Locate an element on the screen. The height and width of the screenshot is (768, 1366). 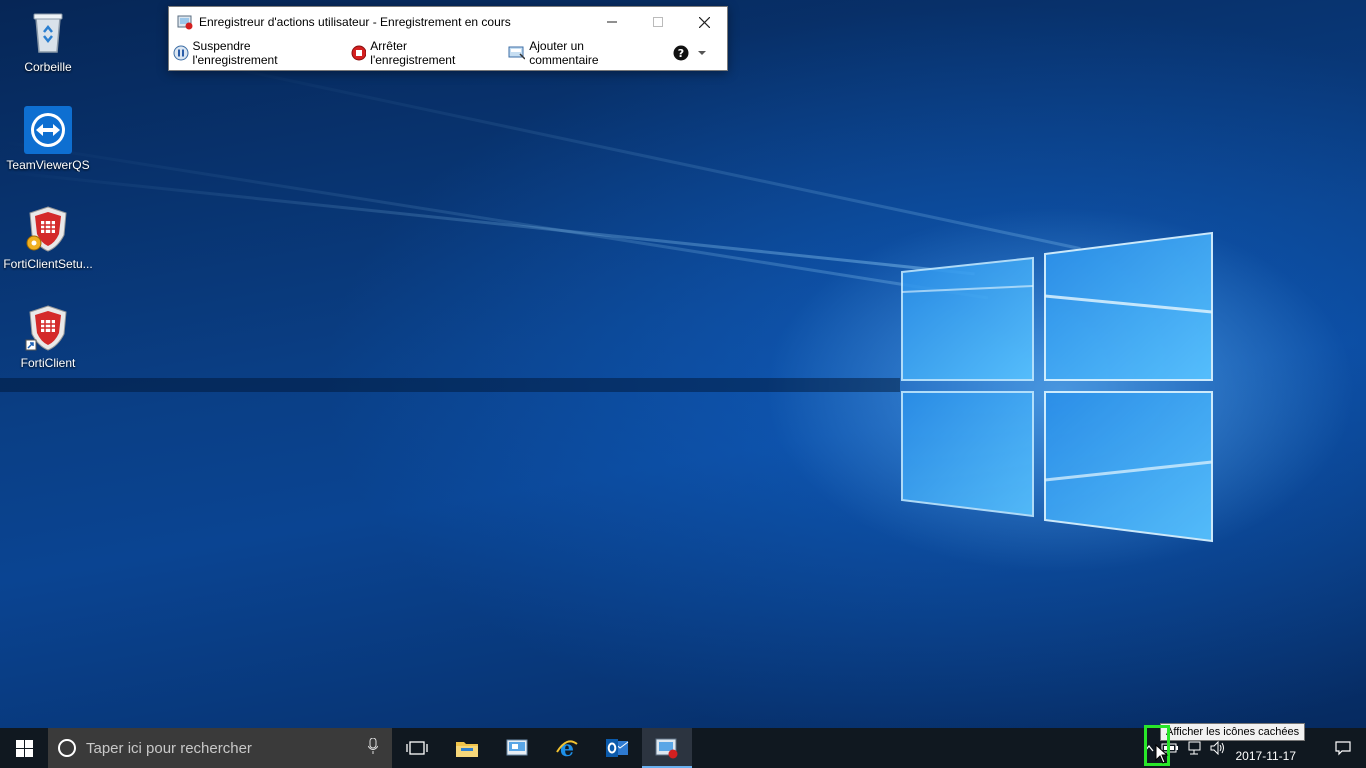
windows-start-icon is located at coordinates (24, 748).